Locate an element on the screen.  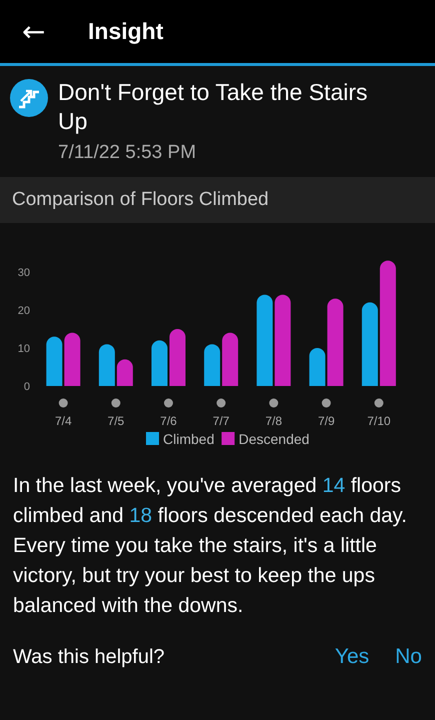
back-button: ← is located at coordinates (52, 31).